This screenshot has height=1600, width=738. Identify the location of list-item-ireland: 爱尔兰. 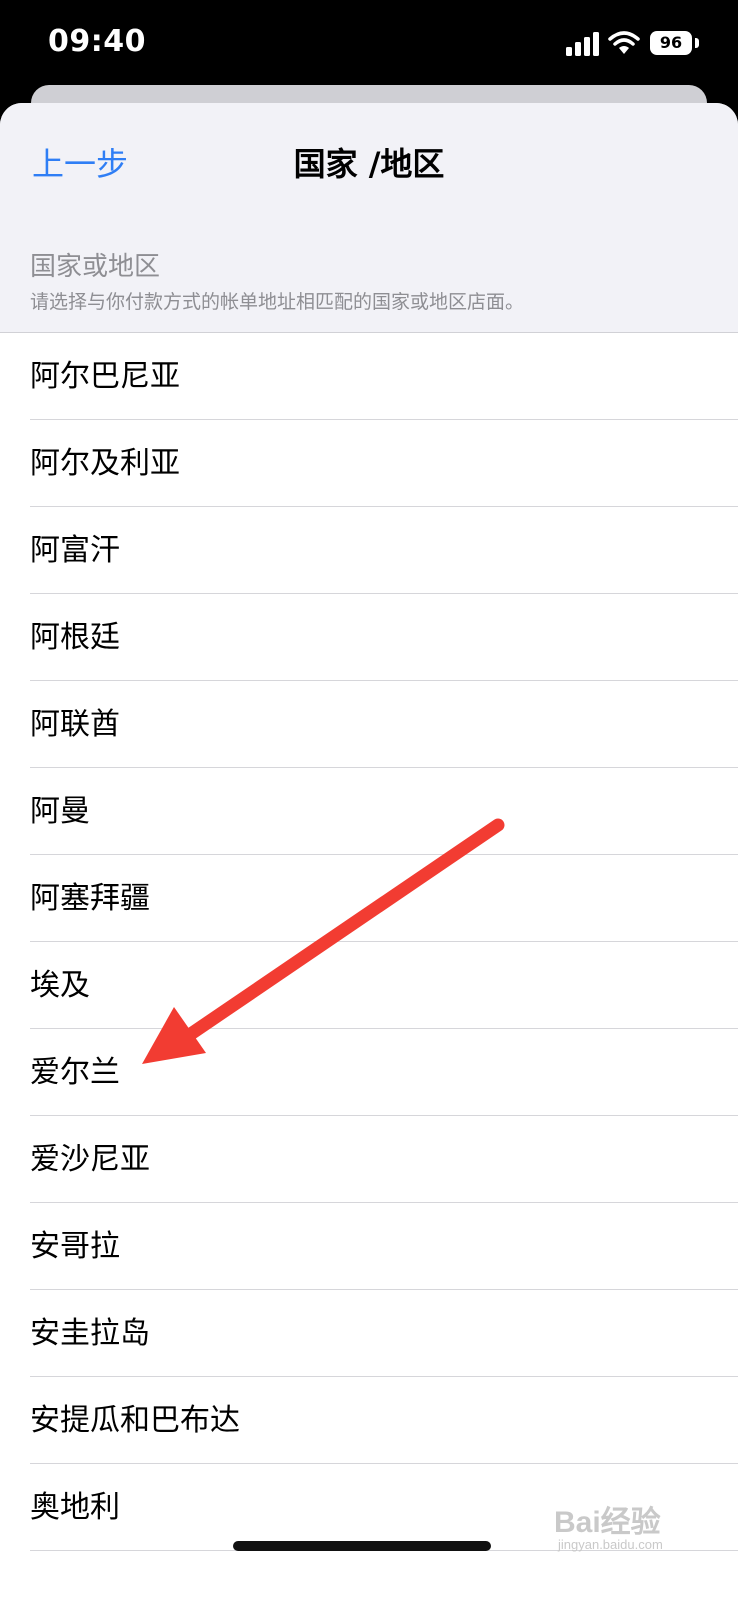
(369, 1072).